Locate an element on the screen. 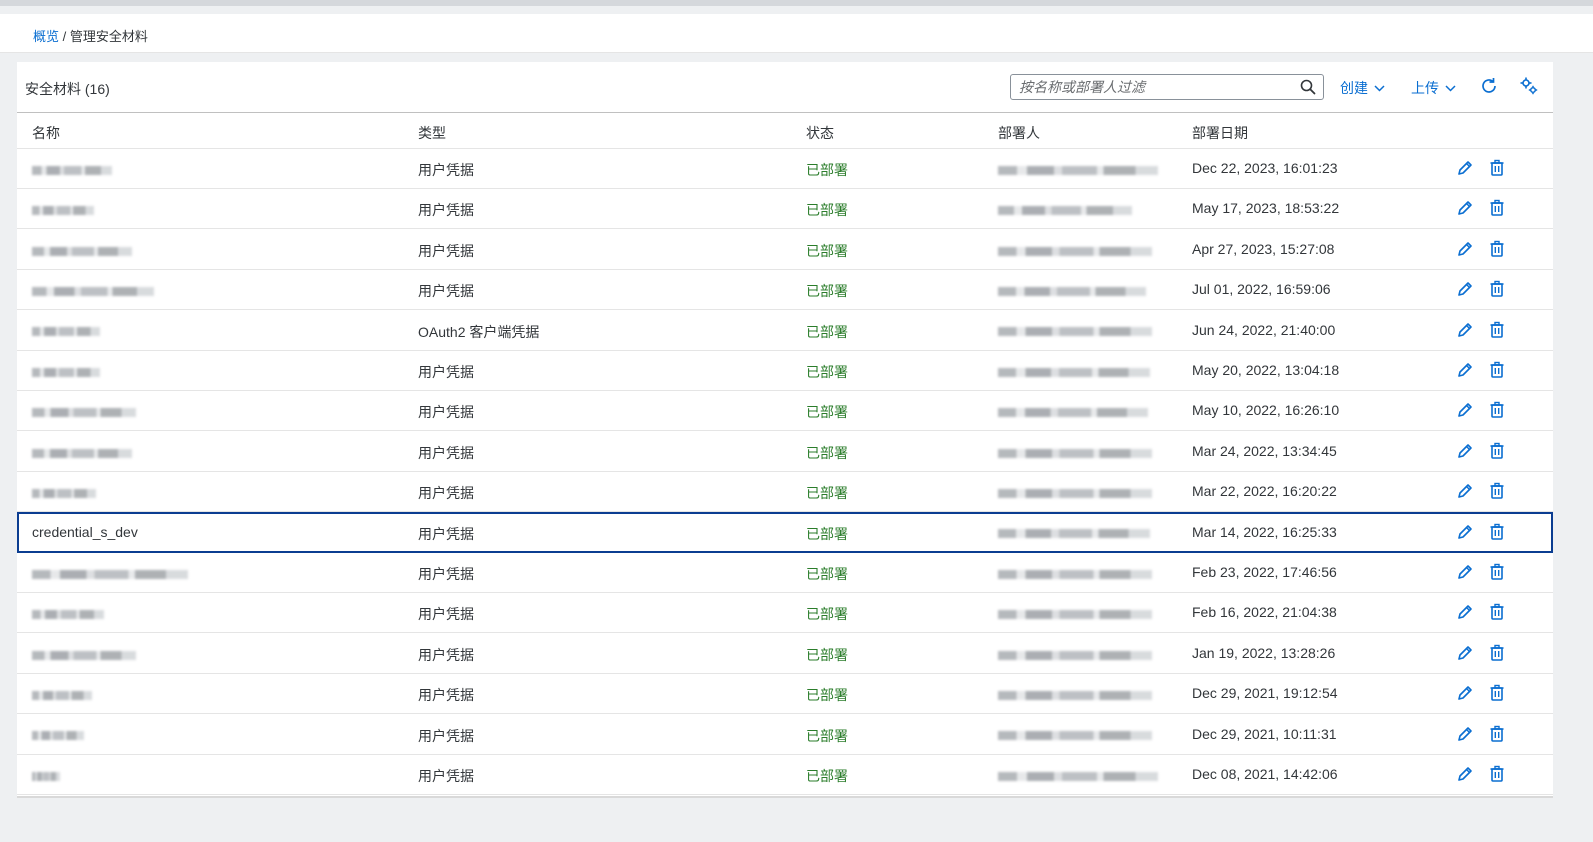 The width and height of the screenshot is (1593, 842). chevron-down-icon is located at coordinates (1379, 88).